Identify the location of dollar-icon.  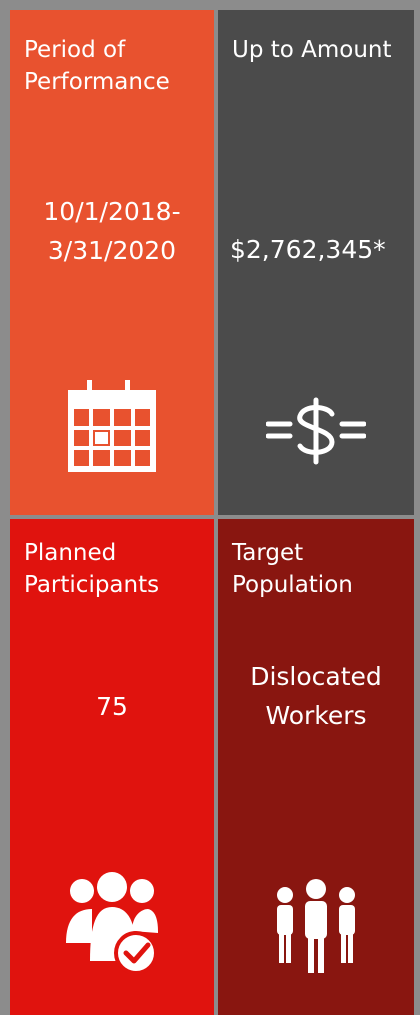
(316, 431).